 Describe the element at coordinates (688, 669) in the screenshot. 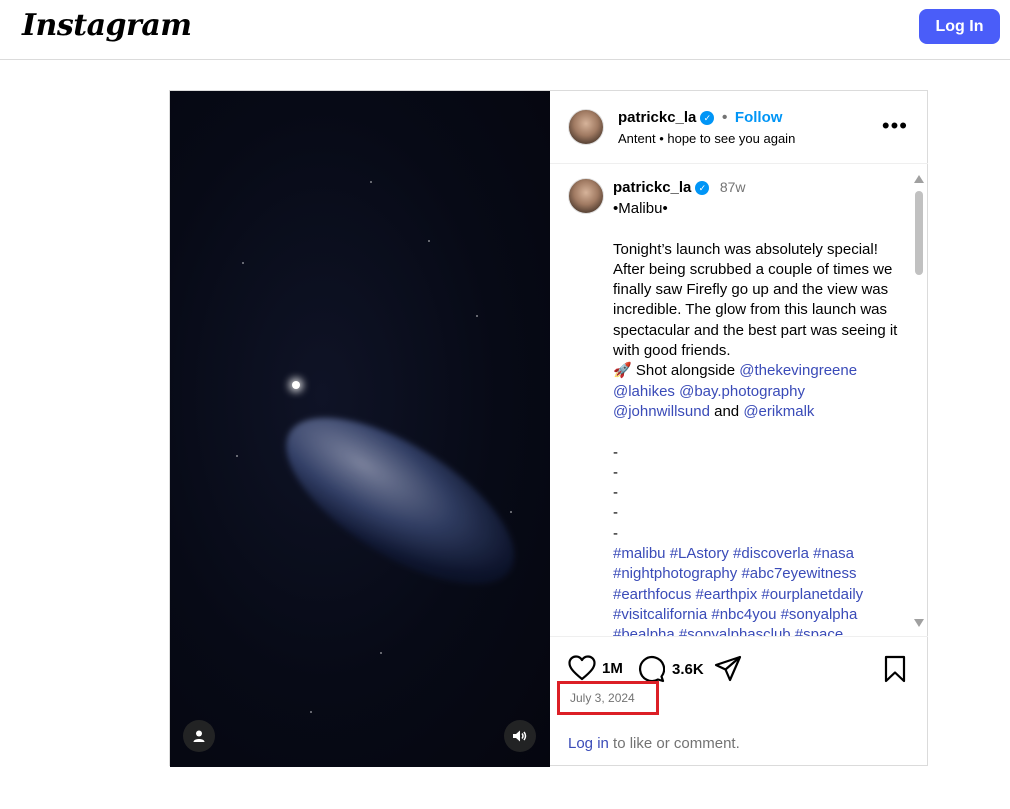

I see `comments-count: 3.6K` at that location.